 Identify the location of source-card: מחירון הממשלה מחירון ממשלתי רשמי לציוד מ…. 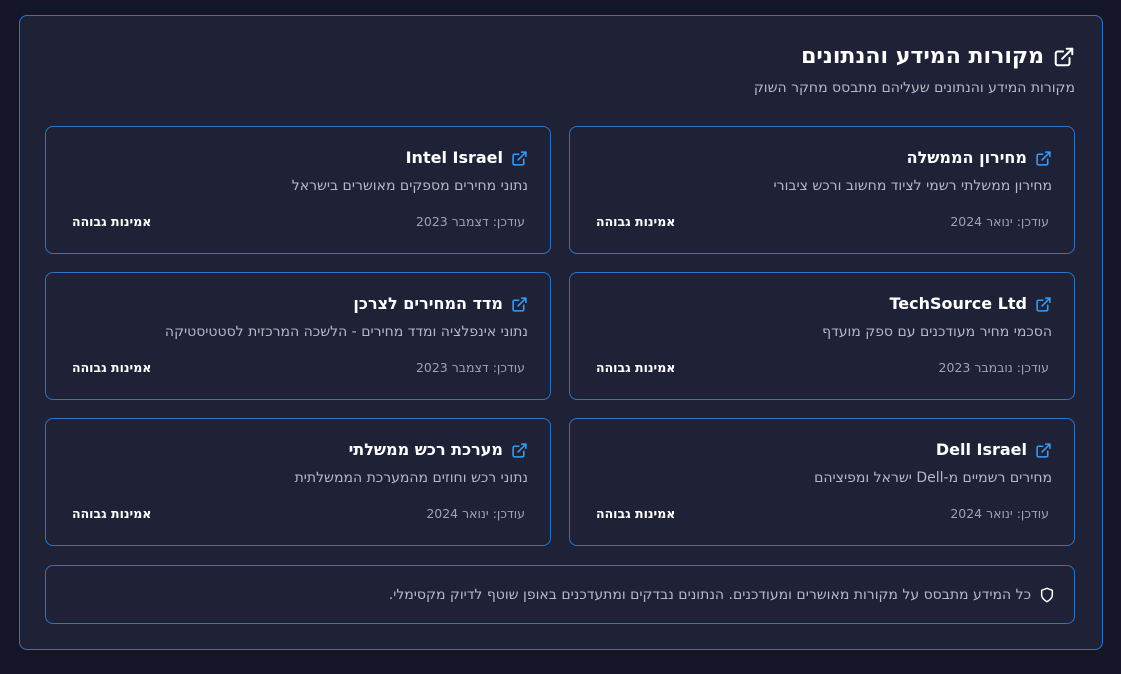
(822, 190).